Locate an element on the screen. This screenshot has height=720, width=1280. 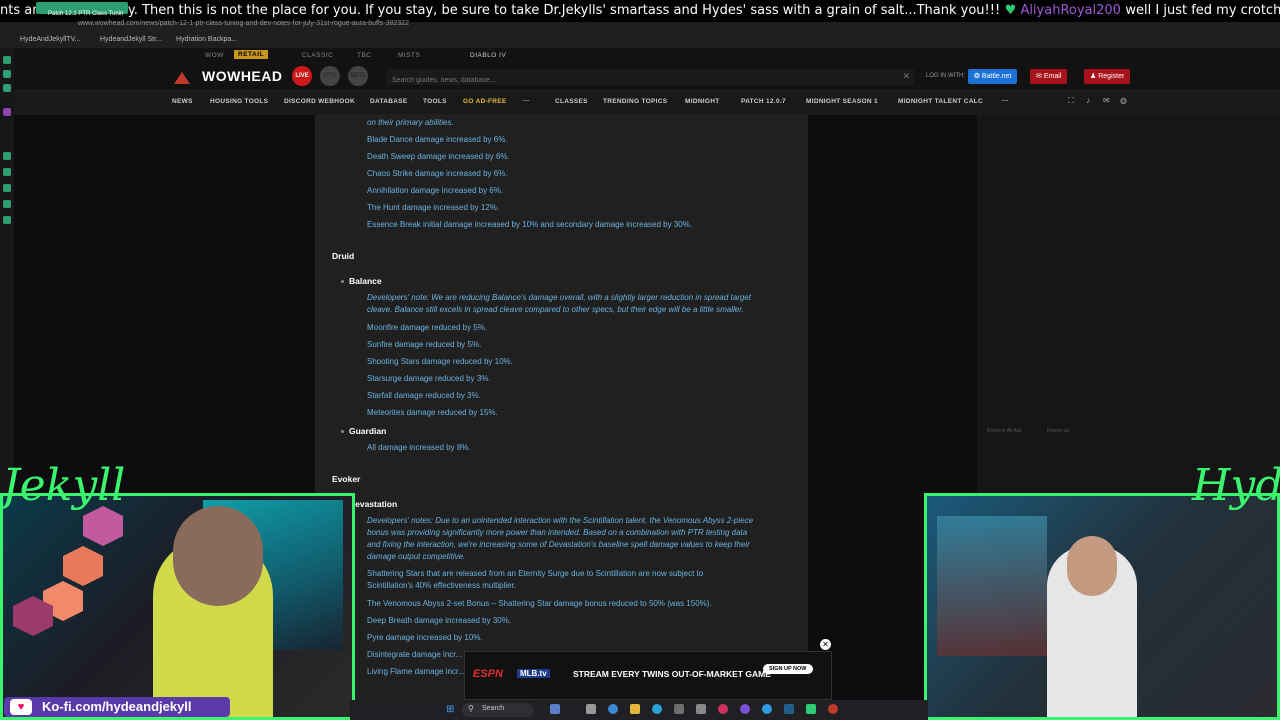
nav-midnight-season: MIDNIGHT SEASON 1 is located at coordinates (842, 101).